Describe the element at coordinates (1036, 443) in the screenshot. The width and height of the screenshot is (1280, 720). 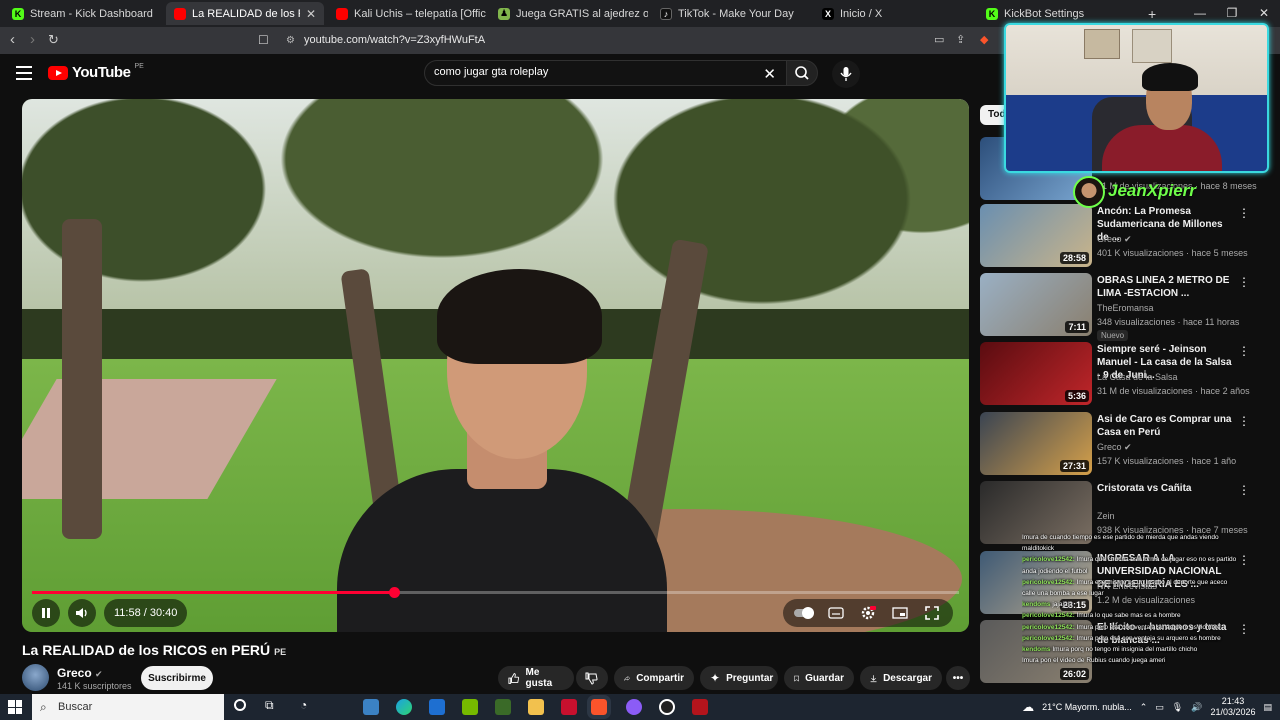
I see `video-thumbnail: 27:31` at that location.